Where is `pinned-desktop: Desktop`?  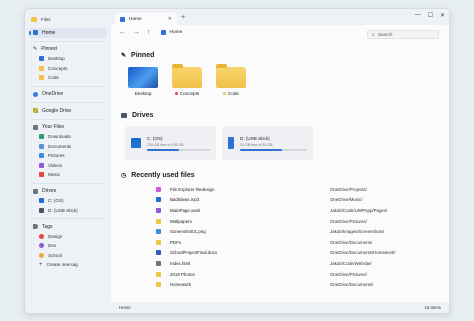 pinned-desktop: Desktop is located at coordinates (143, 81).